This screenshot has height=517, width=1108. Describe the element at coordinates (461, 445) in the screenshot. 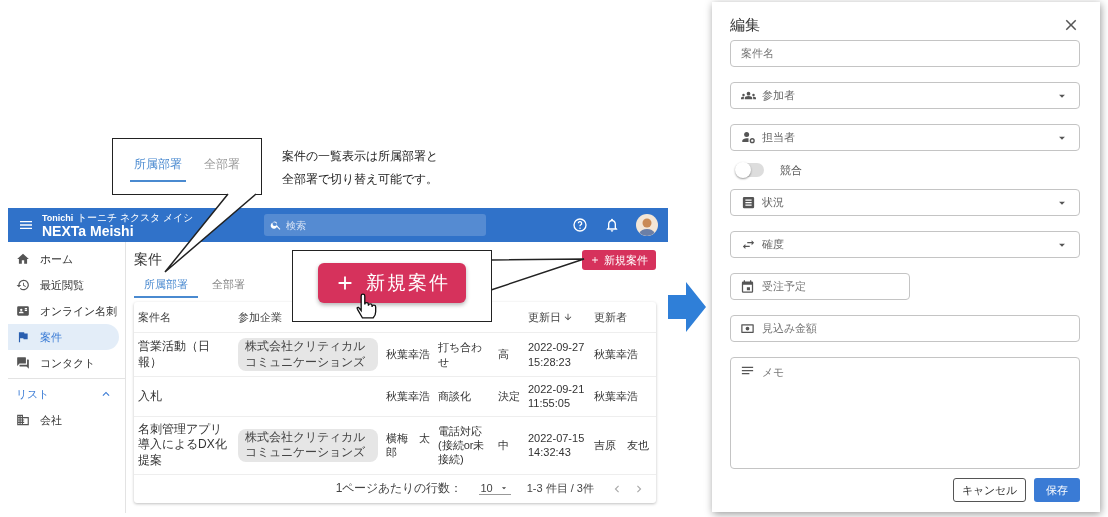

I see `table-cell: 電話対応 (接続or未接続)` at that location.